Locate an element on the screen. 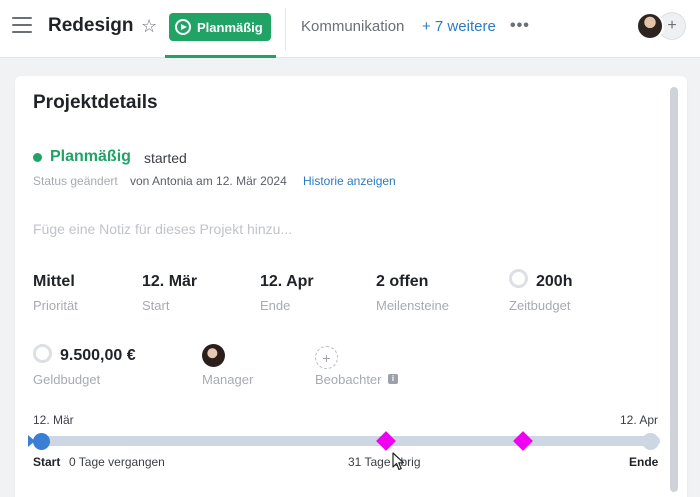  tab-more-link: + 7 weitere is located at coordinates (459, 26).